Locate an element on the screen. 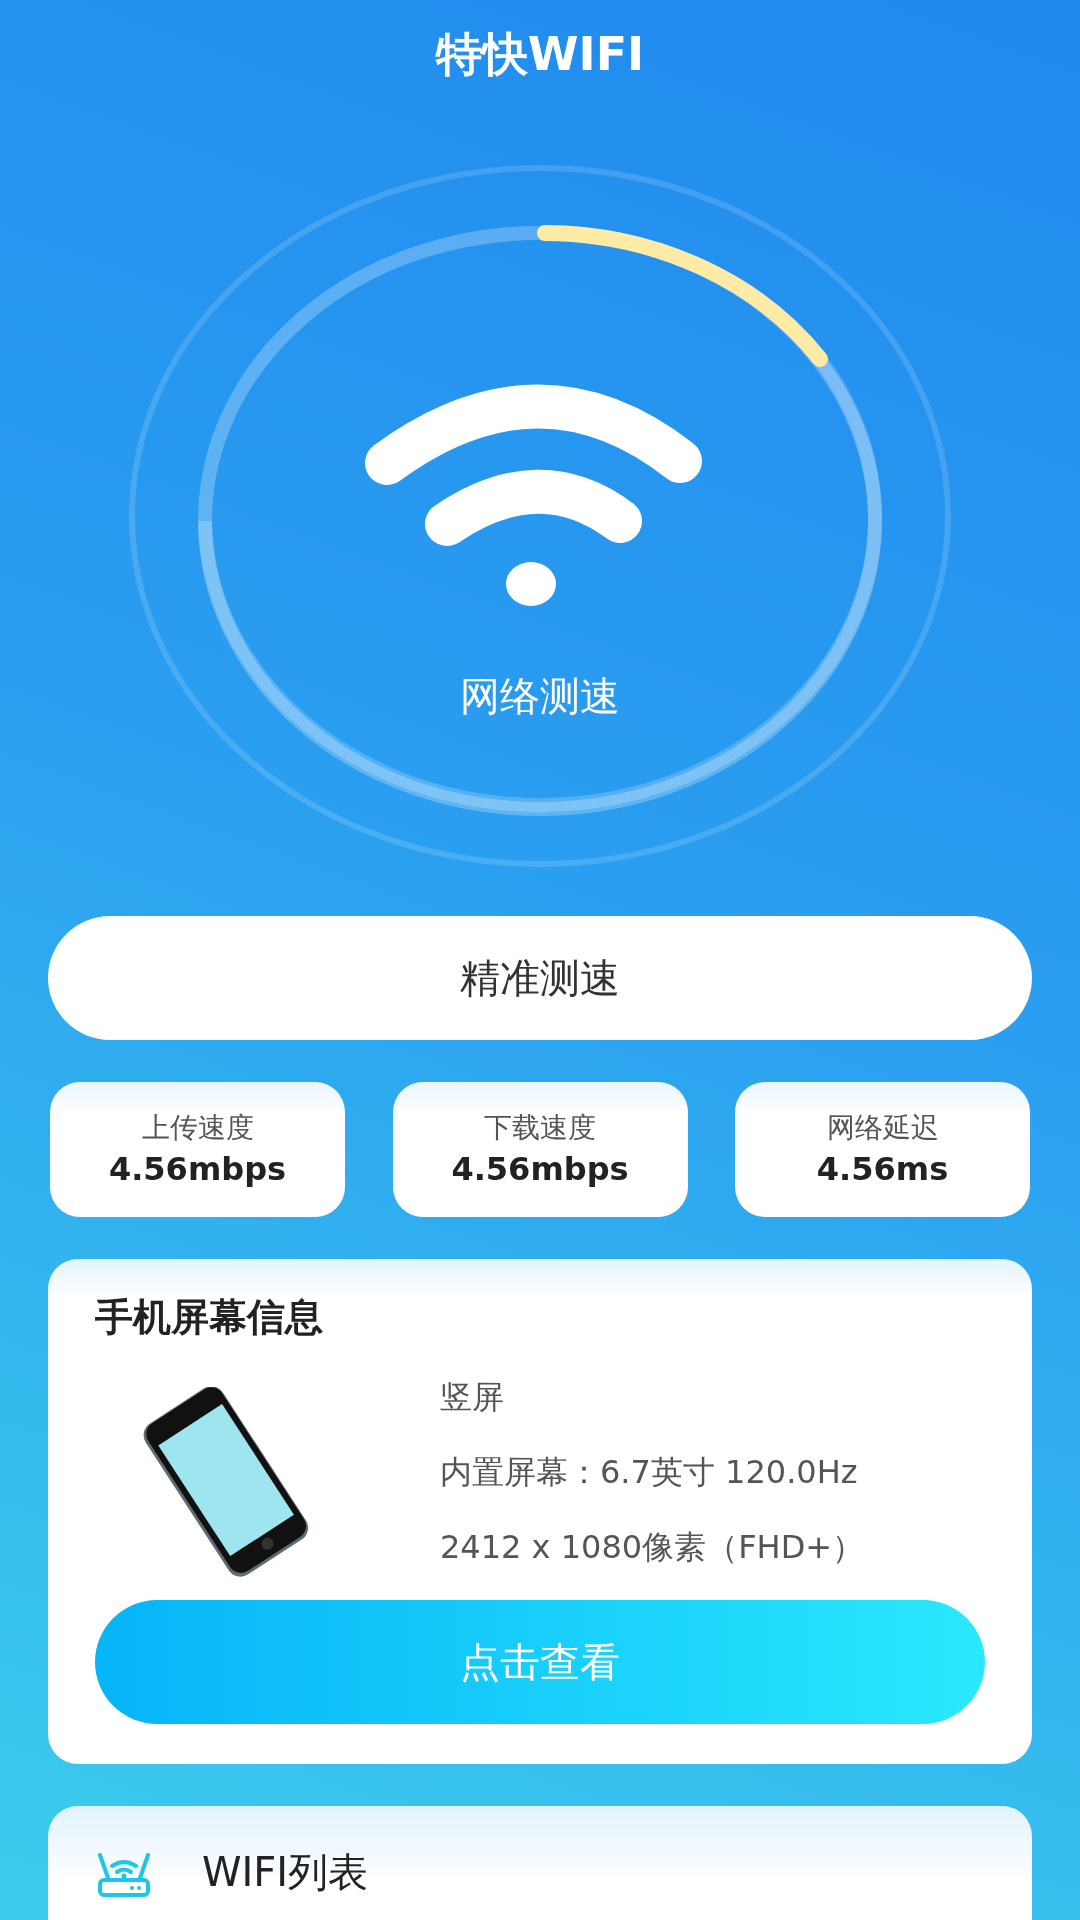 The image size is (1080, 1920). stat-value: 4.56ms is located at coordinates (882, 1169).